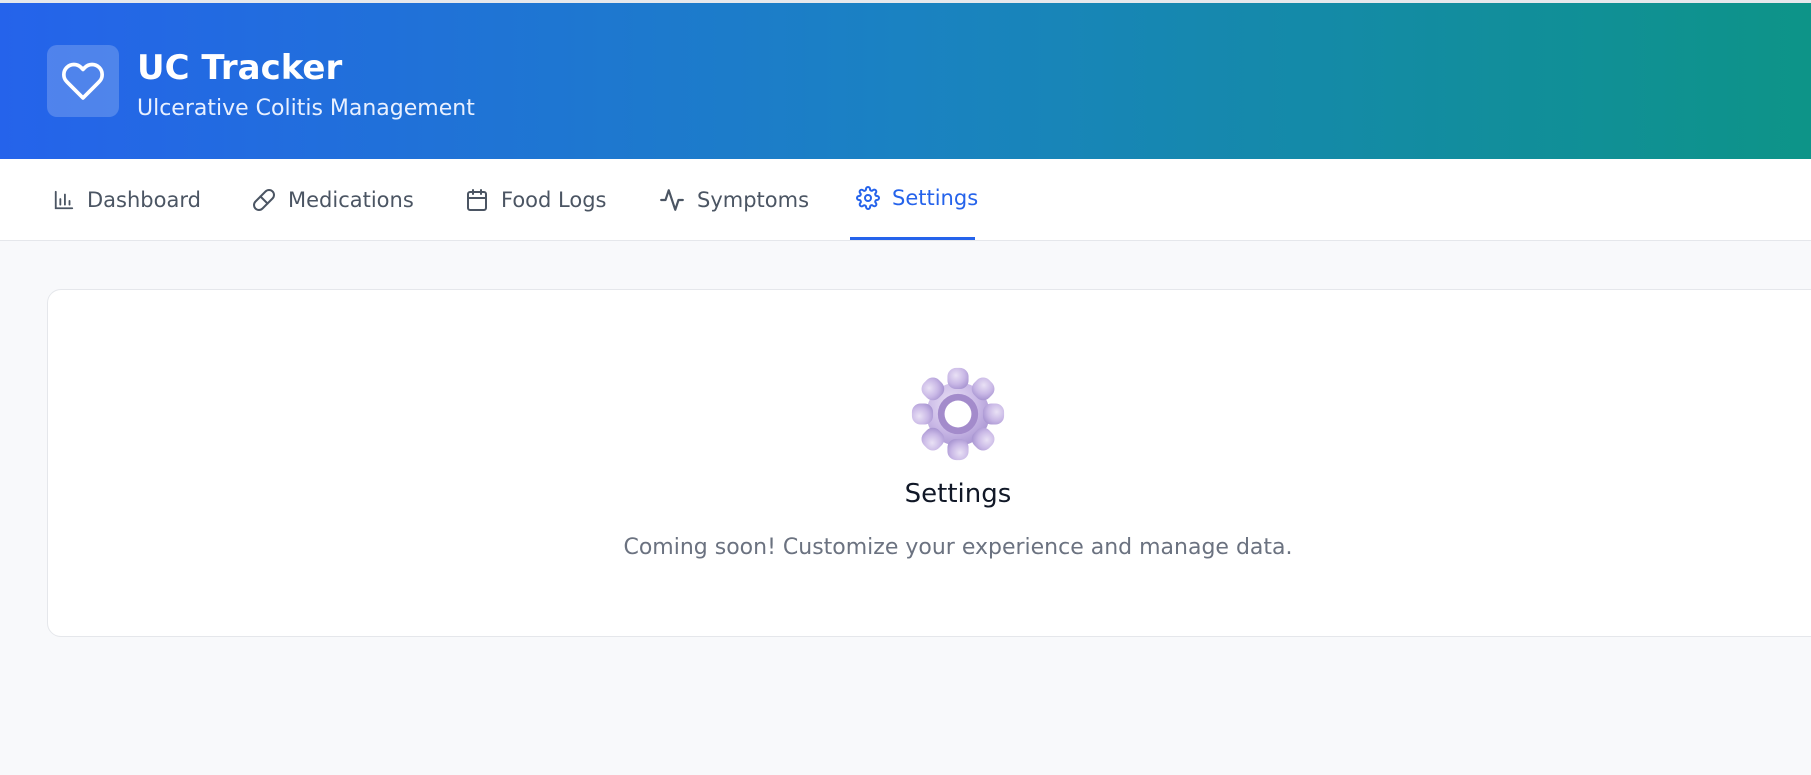 Image resolution: width=1811 pixels, height=775 pixels. Describe the element at coordinates (264, 199) in the screenshot. I see `pill-icon` at that location.